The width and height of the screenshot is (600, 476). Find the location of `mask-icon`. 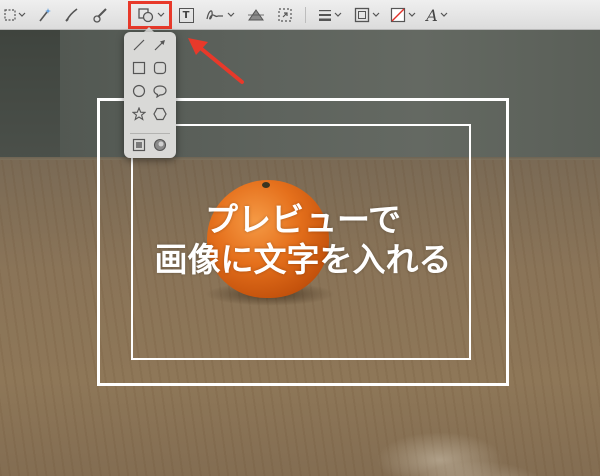

mask-icon is located at coordinates (139, 145).